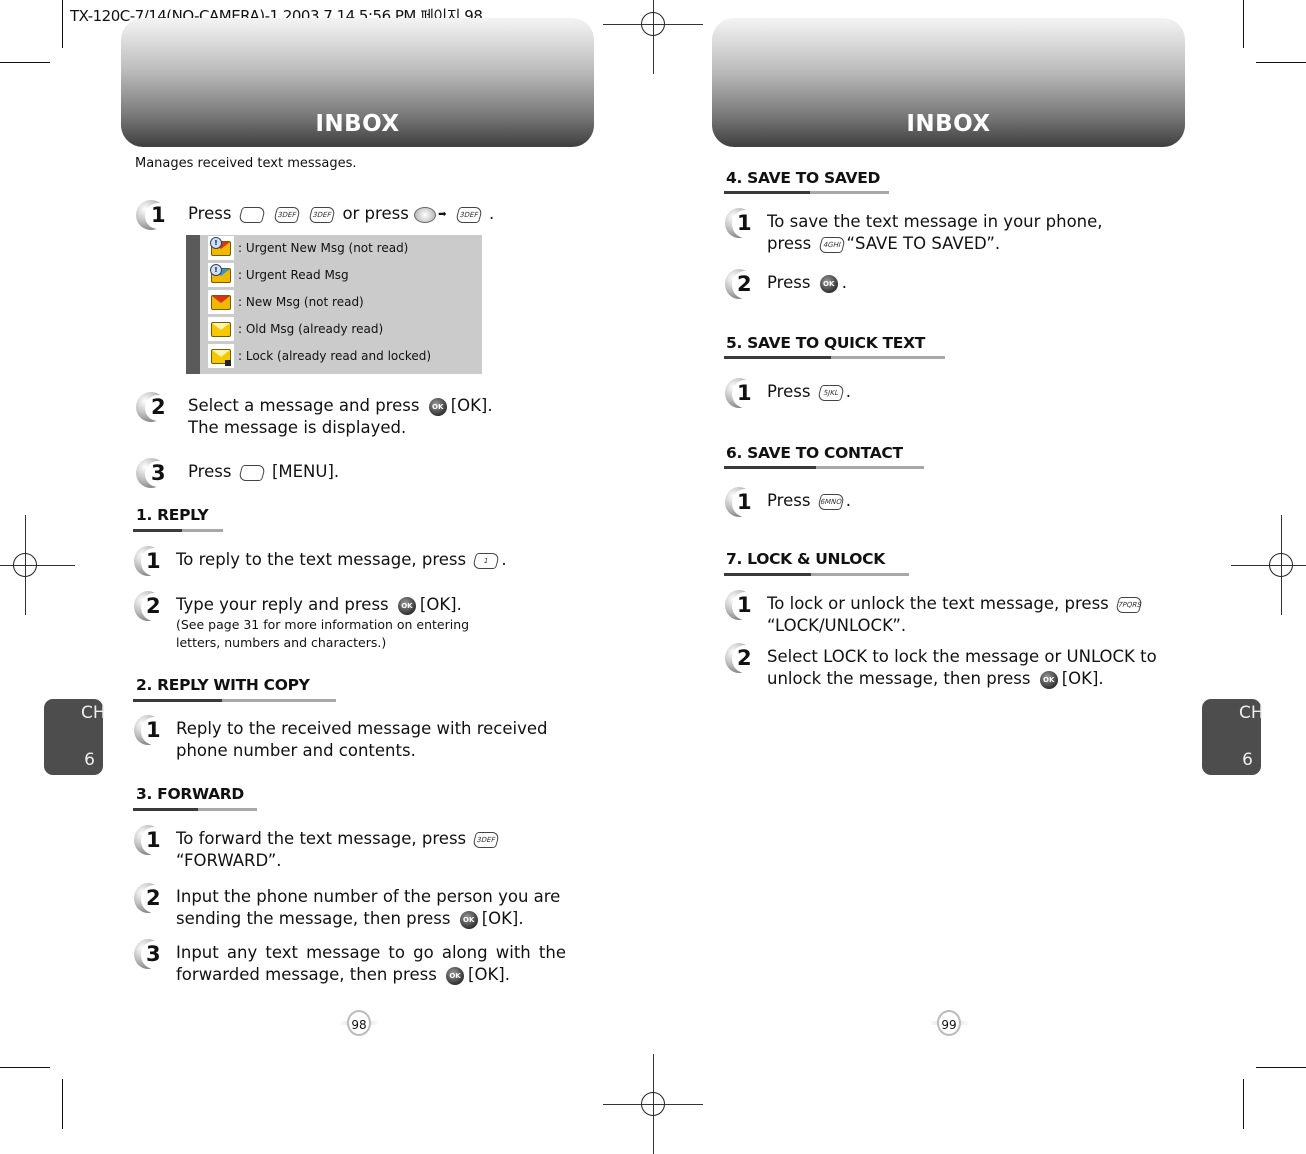  What do you see at coordinates (803, 178) in the screenshot?
I see `section-heading: 4. SAVE TO SAVED` at bounding box center [803, 178].